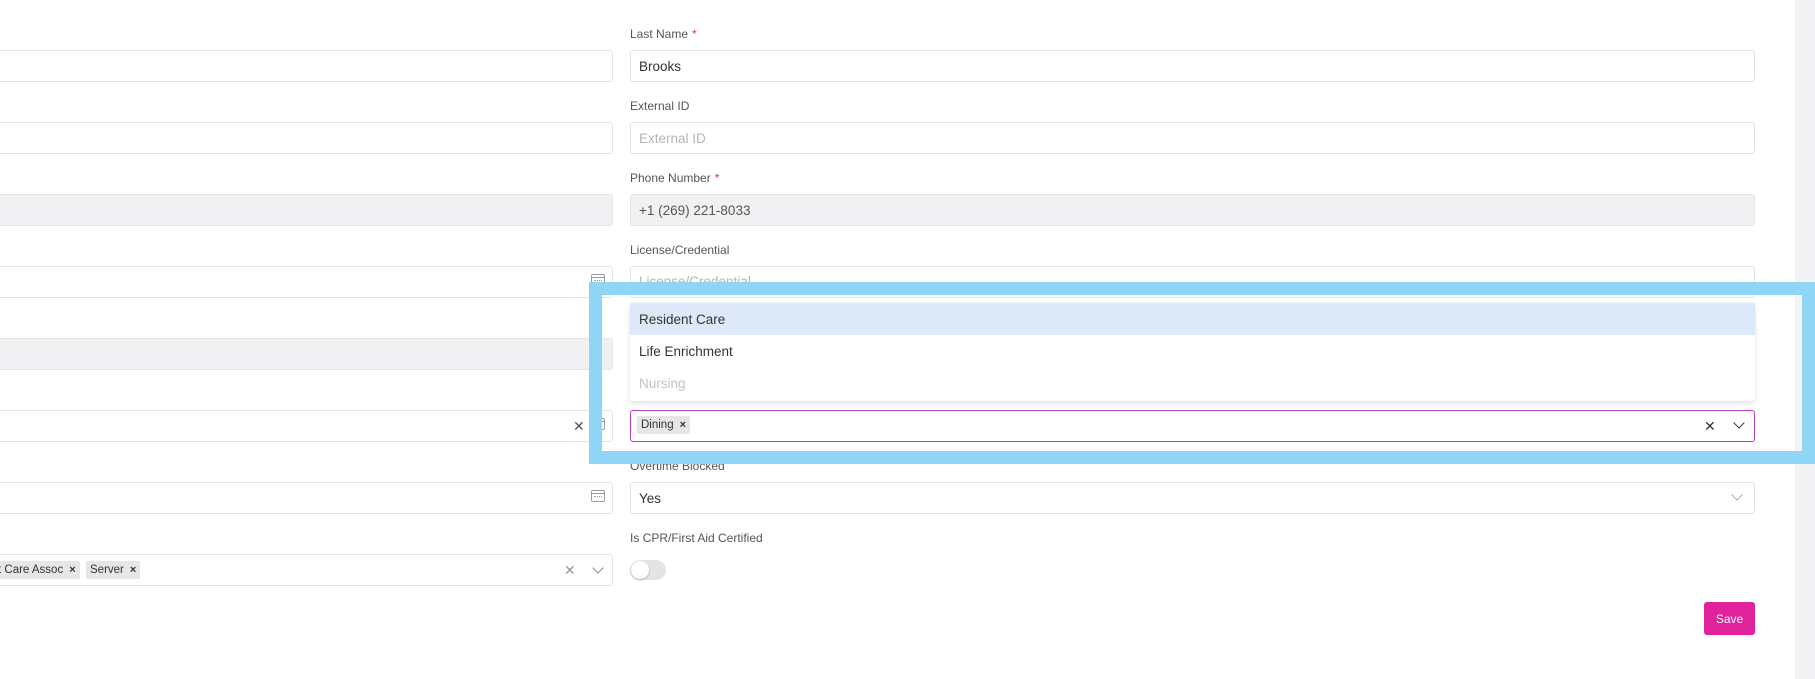 The height and width of the screenshot is (679, 1815). I want to click on save-button: Save, so click(1729, 618).